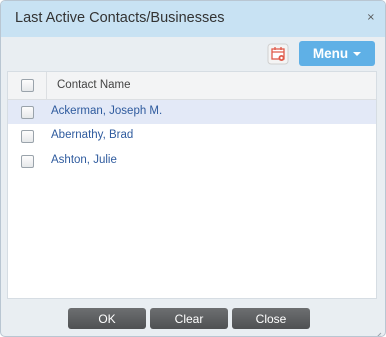 The image size is (386, 337). Describe the element at coordinates (107, 318) in the screenshot. I see `ok-button: OK` at that location.